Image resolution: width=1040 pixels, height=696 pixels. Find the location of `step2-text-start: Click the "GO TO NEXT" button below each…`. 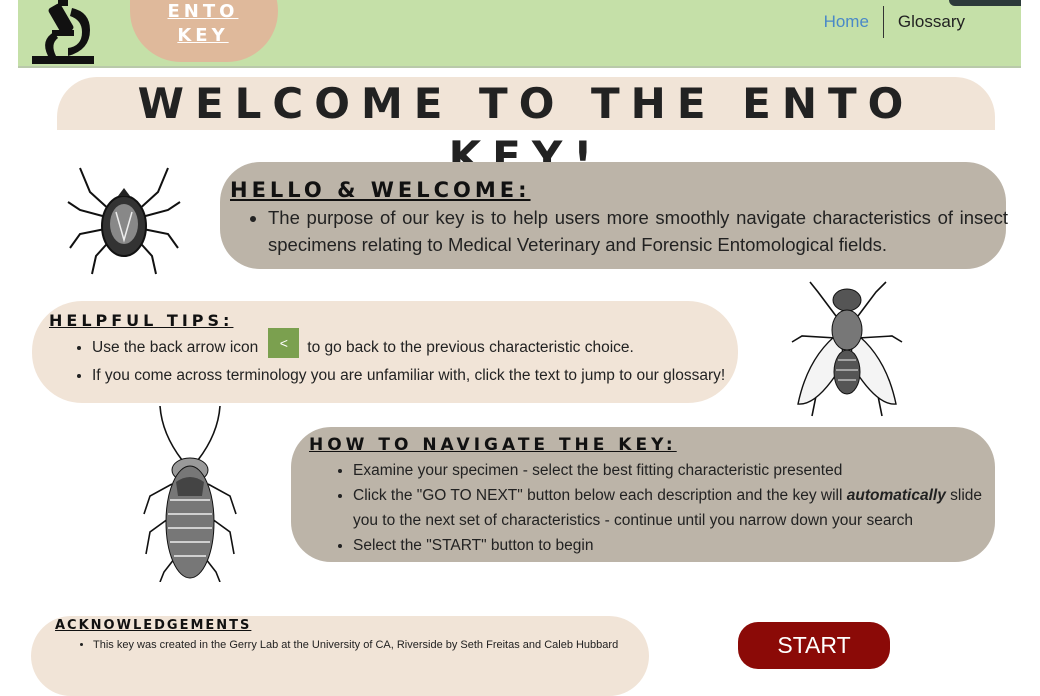

step2-text-start: Click the "GO TO NEXT" button below each… is located at coordinates (600, 495).